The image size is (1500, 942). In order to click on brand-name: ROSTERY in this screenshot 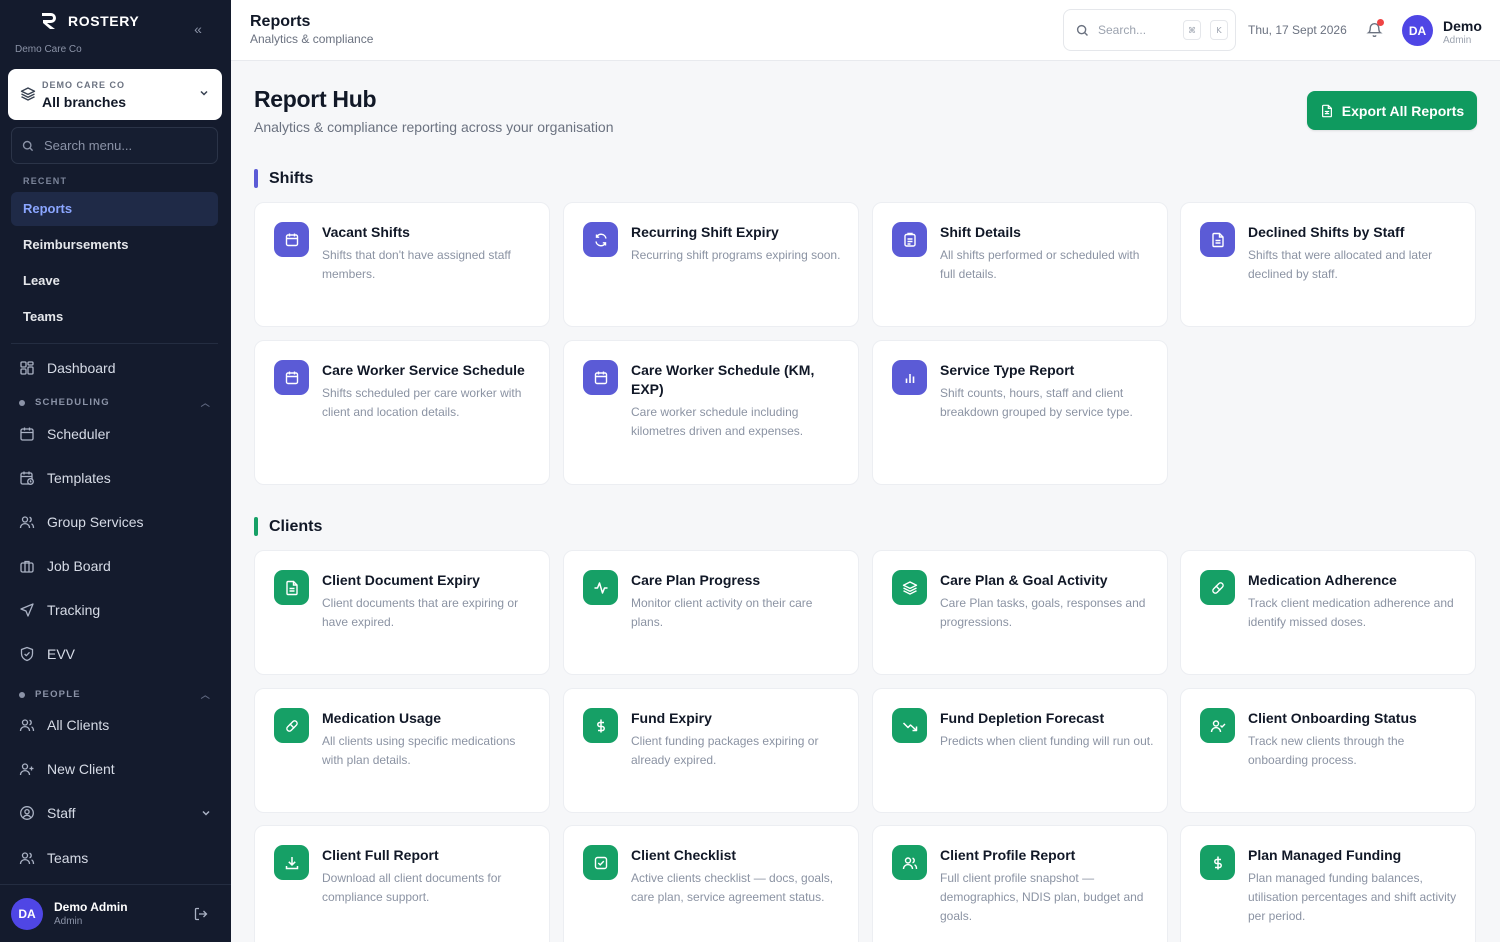, I will do `click(104, 21)`.